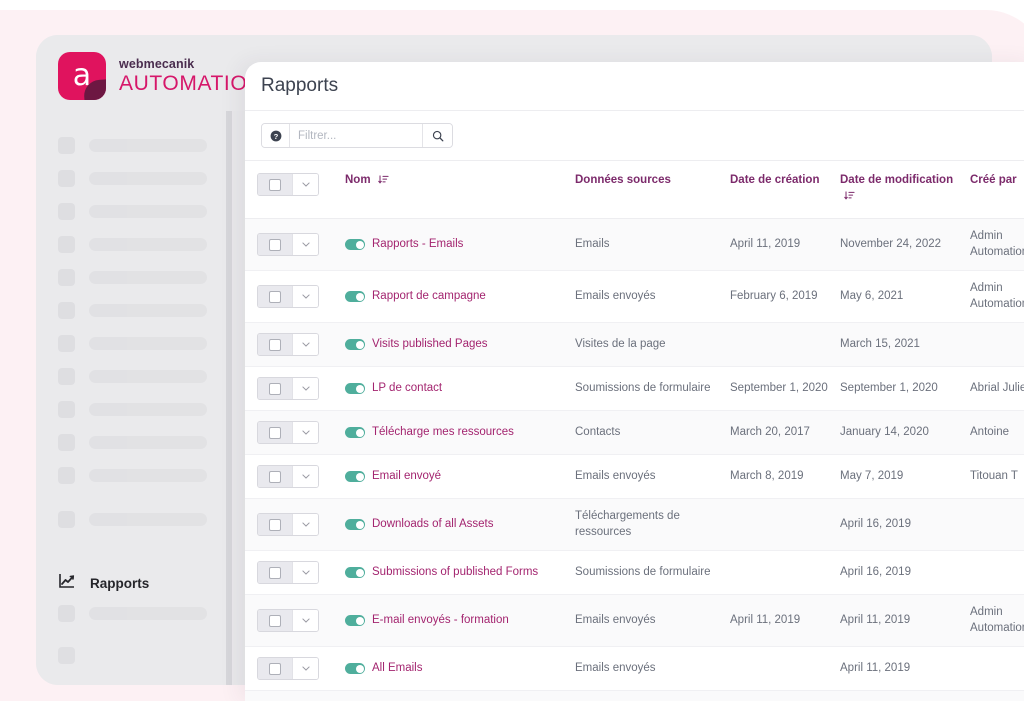 The width and height of the screenshot is (1024, 701). Describe the element at coordinates (652, 345) in the screenshot. I see `report-source-cell: Visites de la page` at that location.